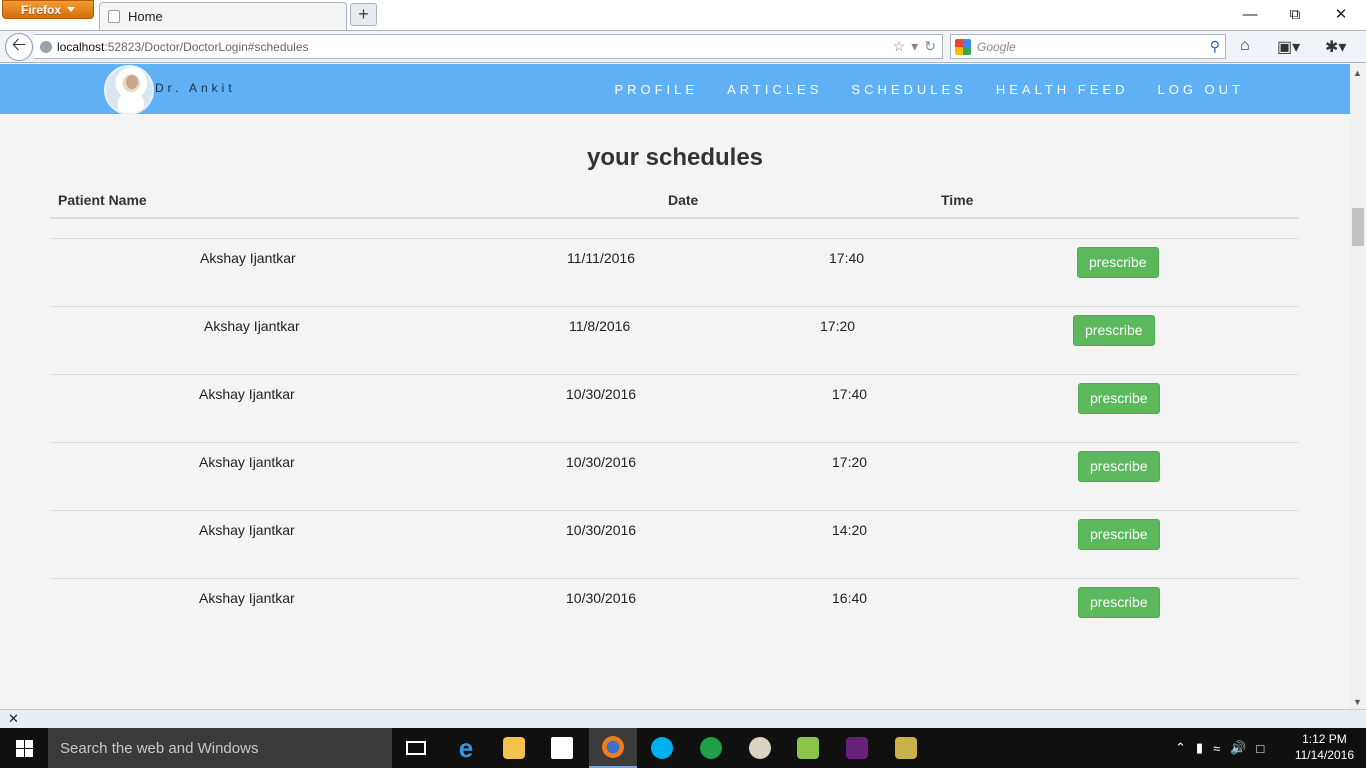 The width and height of the screenshot is (1366, 768). What do you see at coordinates (957, 200) in the screenshot?
I see `column-header-time: Time` at bounding box center [957, 200].